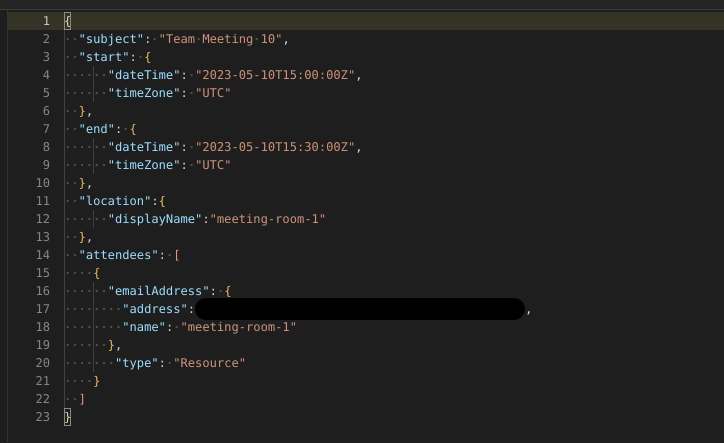  I want to click on line-number: 15, so click(42, 273).